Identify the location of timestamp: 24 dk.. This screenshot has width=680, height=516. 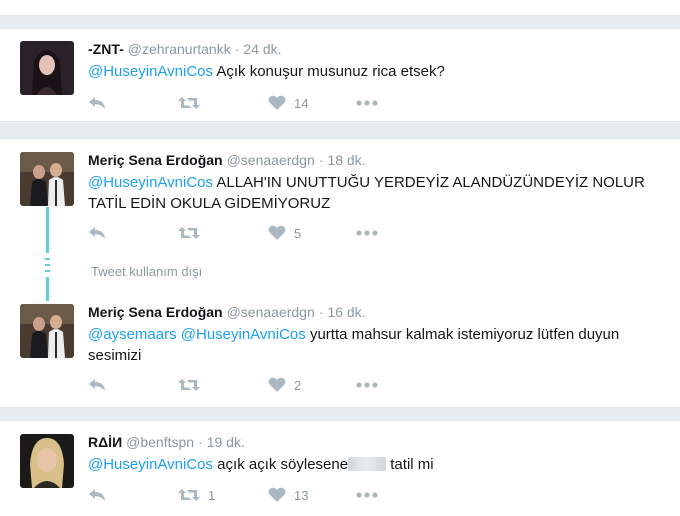
(262, 49).